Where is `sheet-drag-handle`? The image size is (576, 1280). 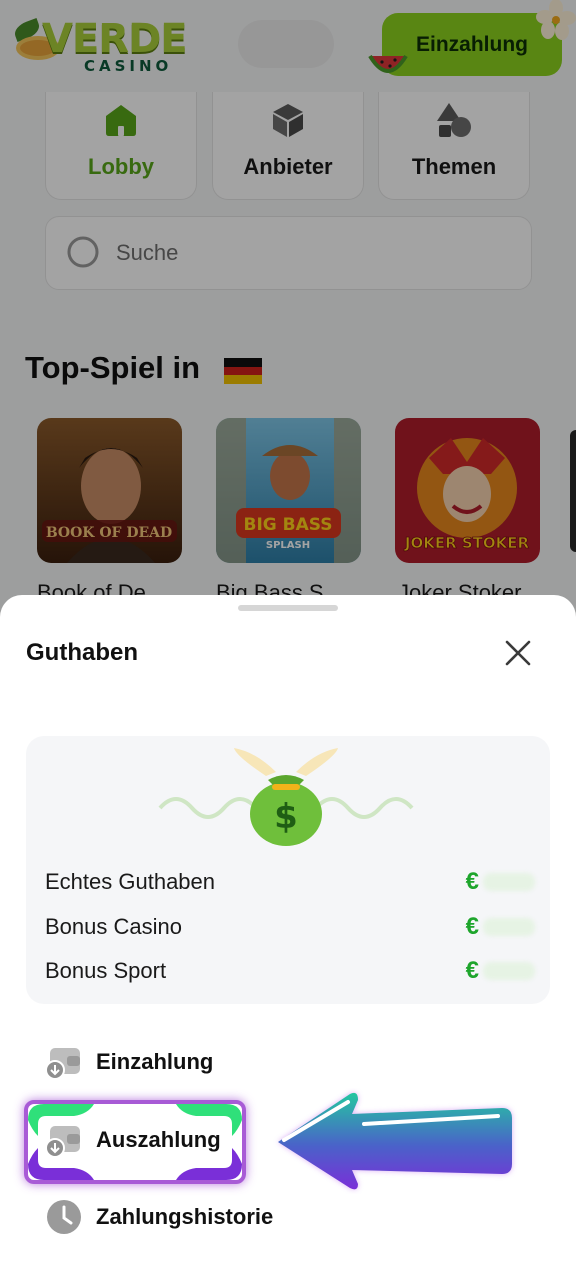 sheet-drag-handle is located at coordinates (288, 608).